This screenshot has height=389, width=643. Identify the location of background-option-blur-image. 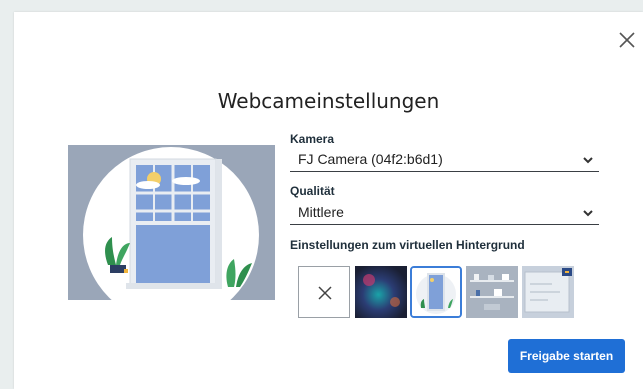
(381, 292).